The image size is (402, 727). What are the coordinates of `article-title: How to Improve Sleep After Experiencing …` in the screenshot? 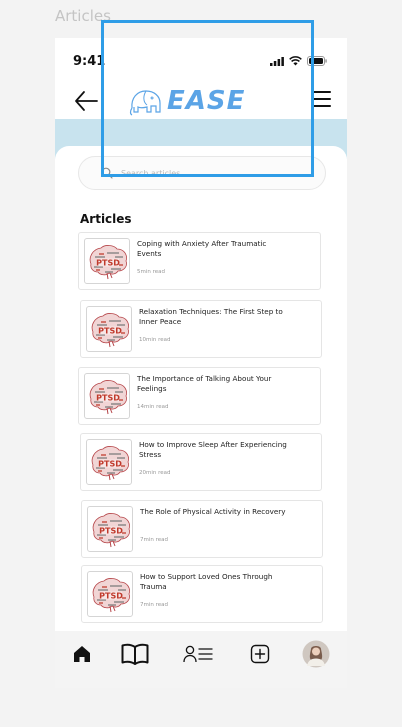 It's located at (213, 449).